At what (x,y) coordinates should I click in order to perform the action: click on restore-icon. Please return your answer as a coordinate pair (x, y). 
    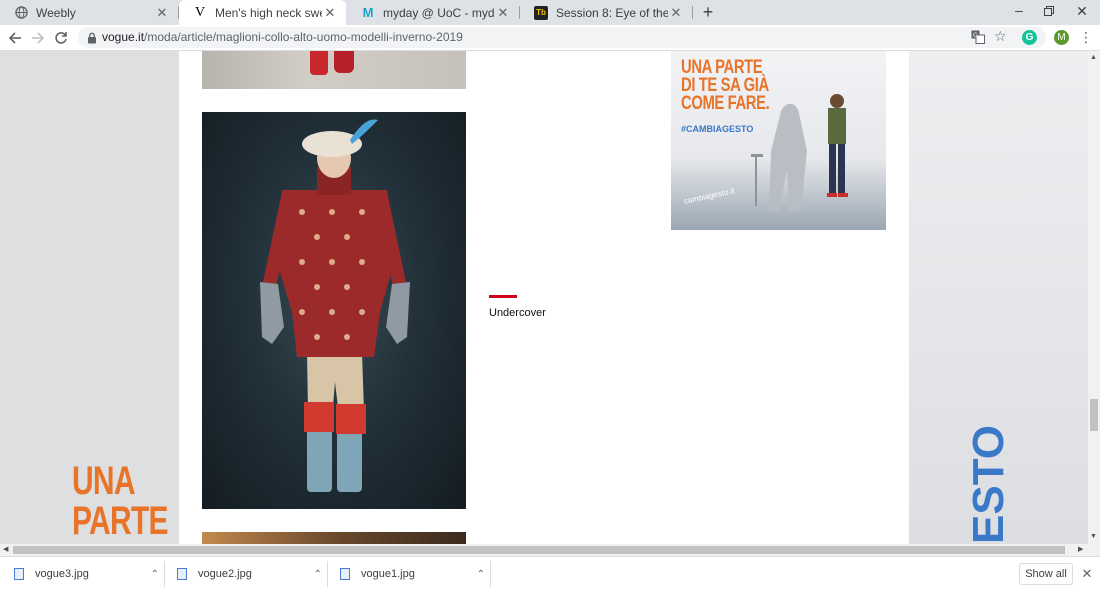
    Looking at the image, I should click on (1050, 11).